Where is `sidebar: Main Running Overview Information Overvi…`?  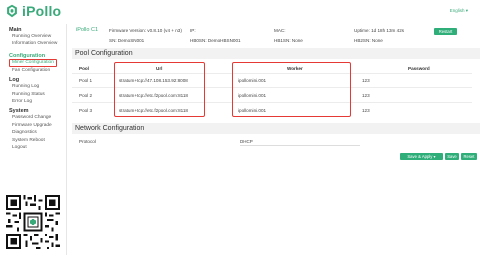
sidebar: Main Running Overview Information Overvi… is located at coordinates (33, 87).